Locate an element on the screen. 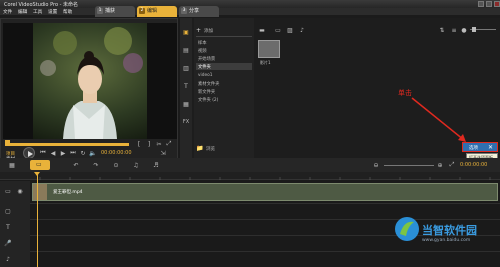 The width and height of the screenshot is (500, 267). browse-label: 浏览 is located at coordinates (210, 149).